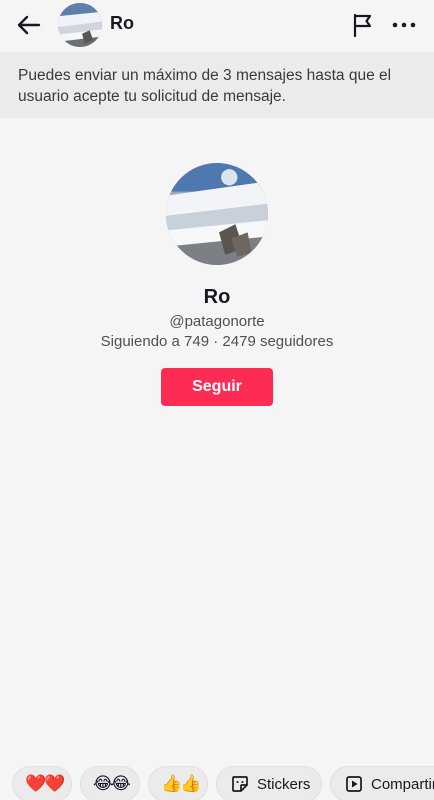 This screenshot has height=800, width=434. I want to click on laugh-reaction-chip: 😂😂, so click(110, 783).